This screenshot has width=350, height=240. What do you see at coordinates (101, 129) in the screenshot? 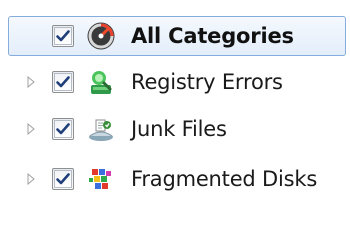
I see `junk-files-icon` at bounding box center [101, 129].